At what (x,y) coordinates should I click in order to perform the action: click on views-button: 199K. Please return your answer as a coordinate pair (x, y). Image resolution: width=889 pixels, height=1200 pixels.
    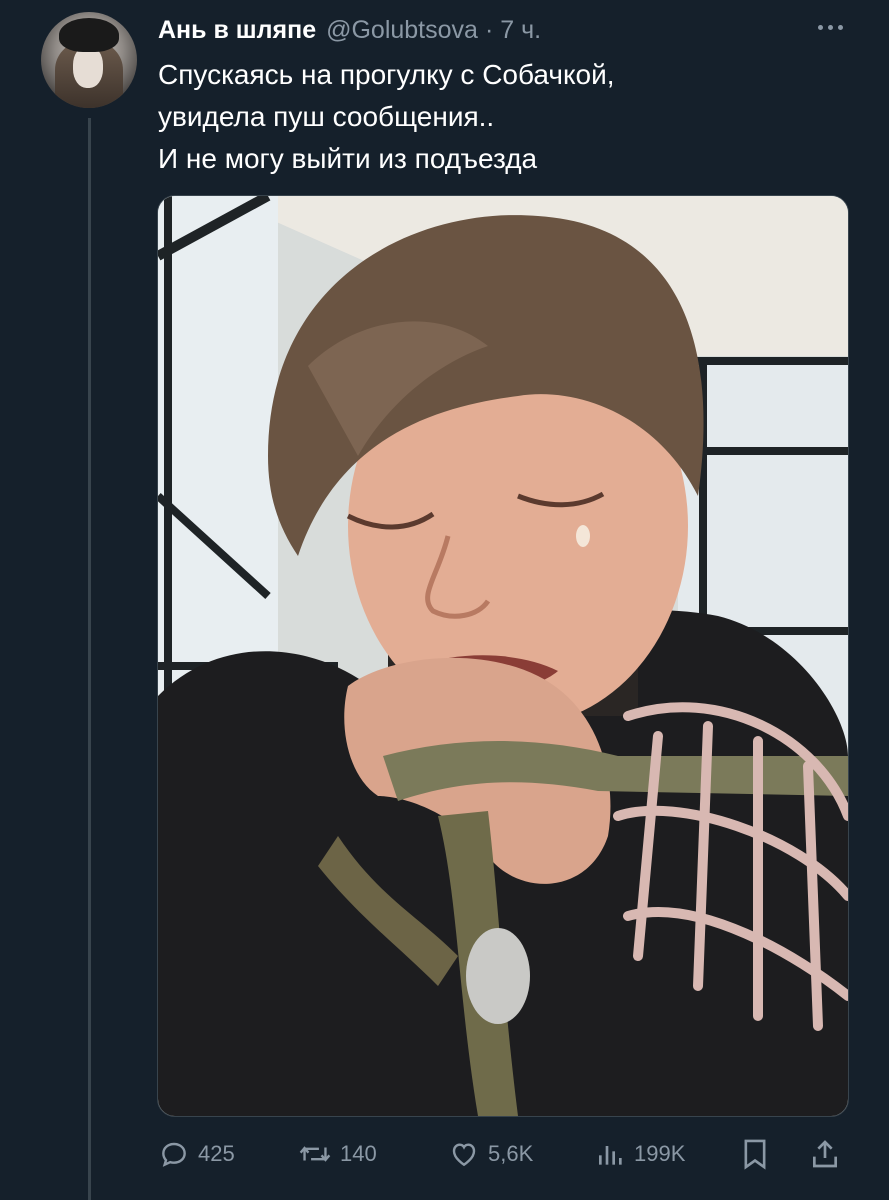
    Looking at the image, I should click on (640, 1154).